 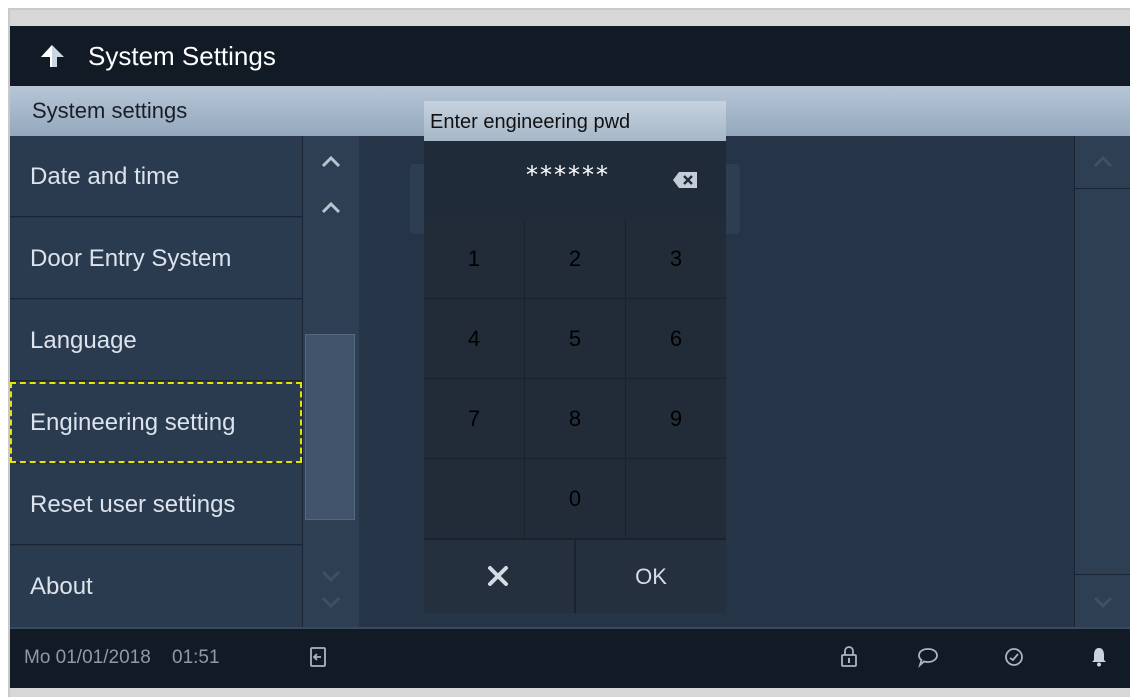 I want to click on section-title: System settings, so click(x=110, y=110).